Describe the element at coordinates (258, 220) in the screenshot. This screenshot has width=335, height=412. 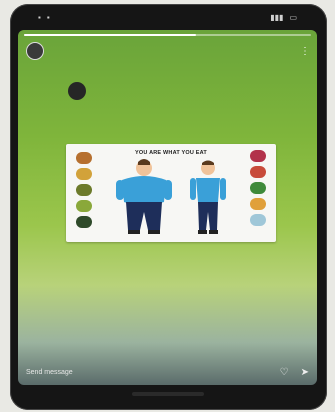
I see `water-icon` at that location.